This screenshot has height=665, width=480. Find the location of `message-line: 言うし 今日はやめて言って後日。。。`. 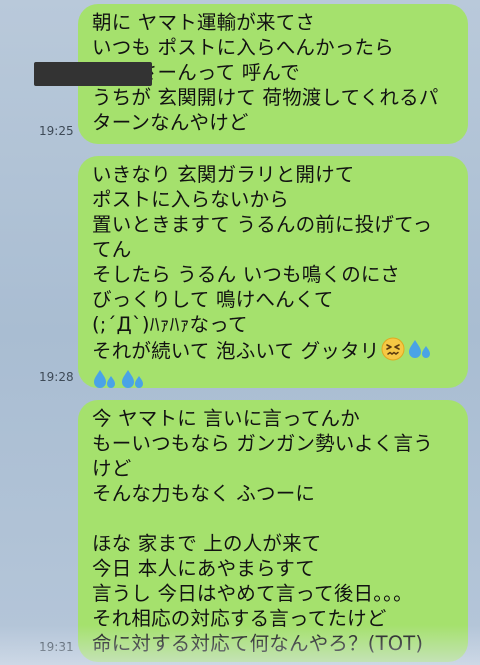

message-line: 言うし 今日はやめて言って後日。。。 is located at coordinates (252, 593).